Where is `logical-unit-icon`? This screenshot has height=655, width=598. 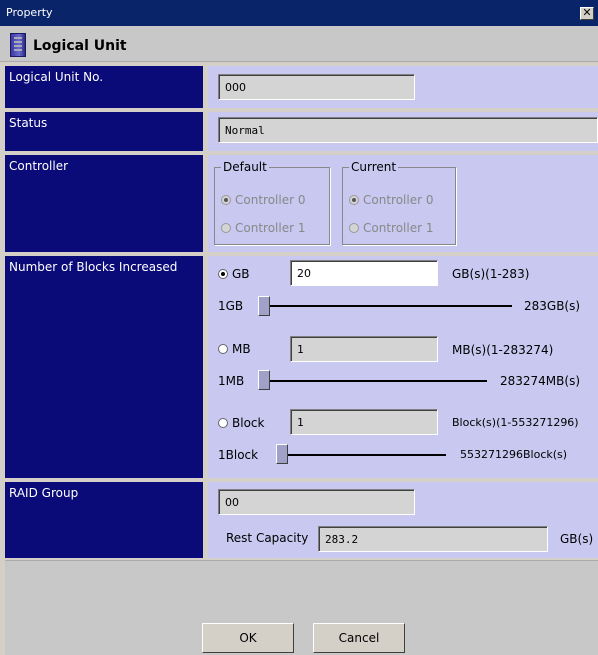 logical-unit-icon is located at coordinates (18, 45).